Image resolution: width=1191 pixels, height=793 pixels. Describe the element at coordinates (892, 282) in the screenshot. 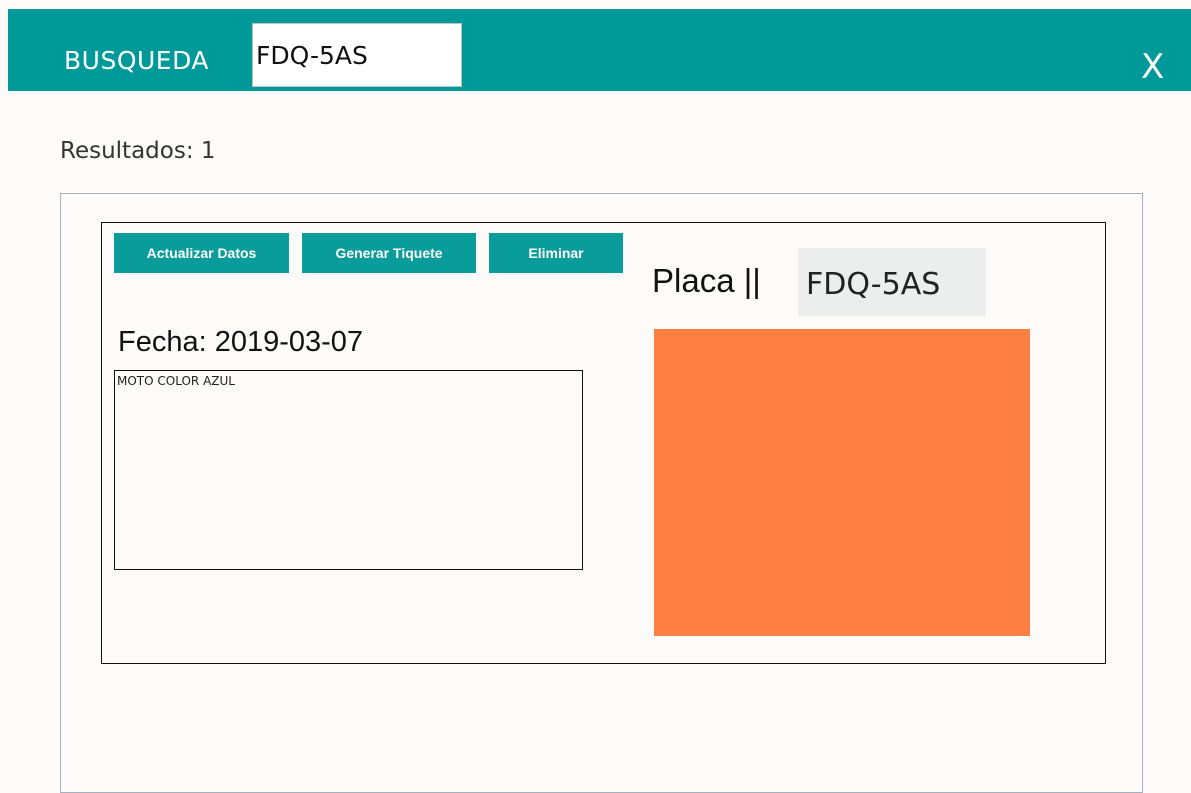

I see `plate-value: FDQ-5AS` at that location.